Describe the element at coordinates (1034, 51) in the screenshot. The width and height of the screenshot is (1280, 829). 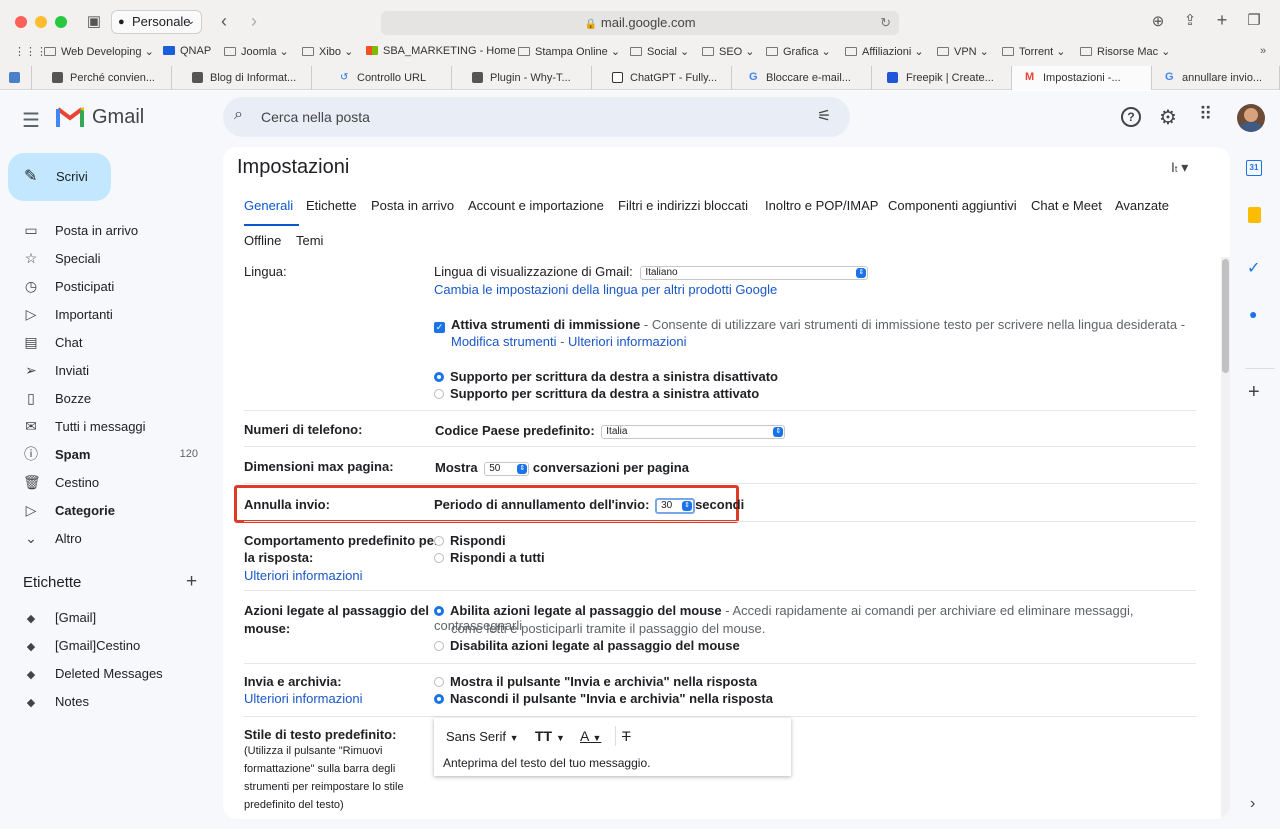
I see `bookmark-torrent: Torrent ⌄` at that location.